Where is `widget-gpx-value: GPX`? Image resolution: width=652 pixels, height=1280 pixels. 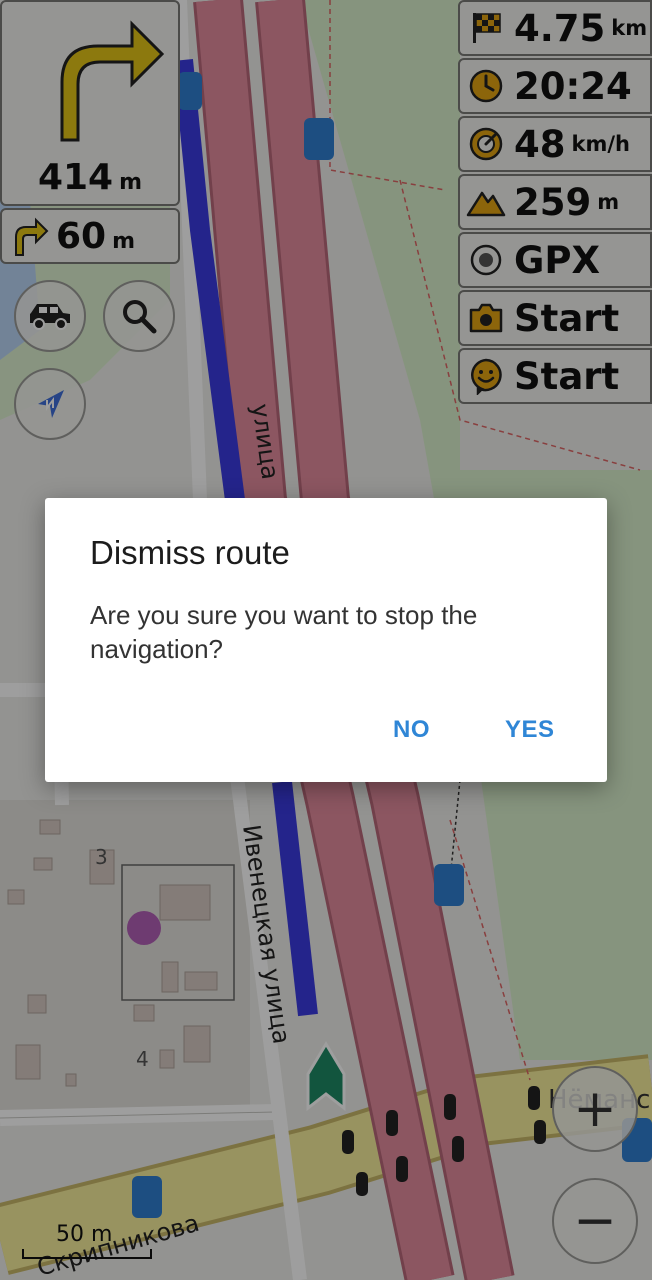 widget-gpx-value: GPX is located at coordinates (557, 260).